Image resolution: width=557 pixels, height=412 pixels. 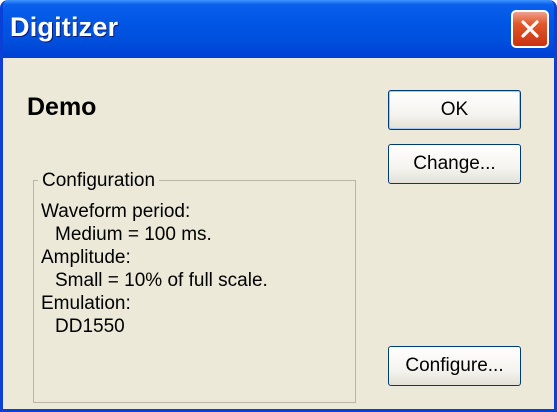 What do you see at coordinates (133, 234) in the screenshot?
I see `waveform-period-value: Medium = 100 ms.` at bounding box center [133, 234].